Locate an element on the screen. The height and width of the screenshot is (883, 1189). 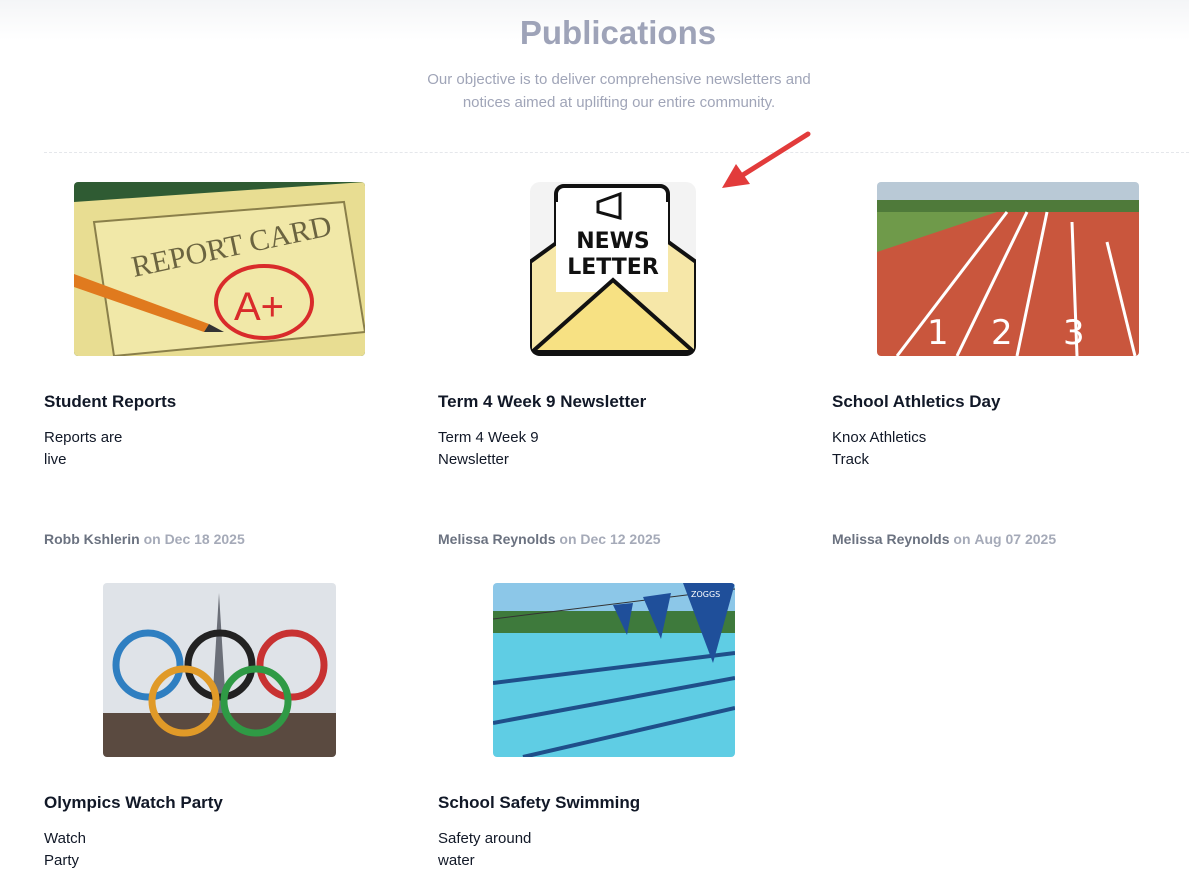
publication-description: Watch Party is located at coordinates (99, 850).